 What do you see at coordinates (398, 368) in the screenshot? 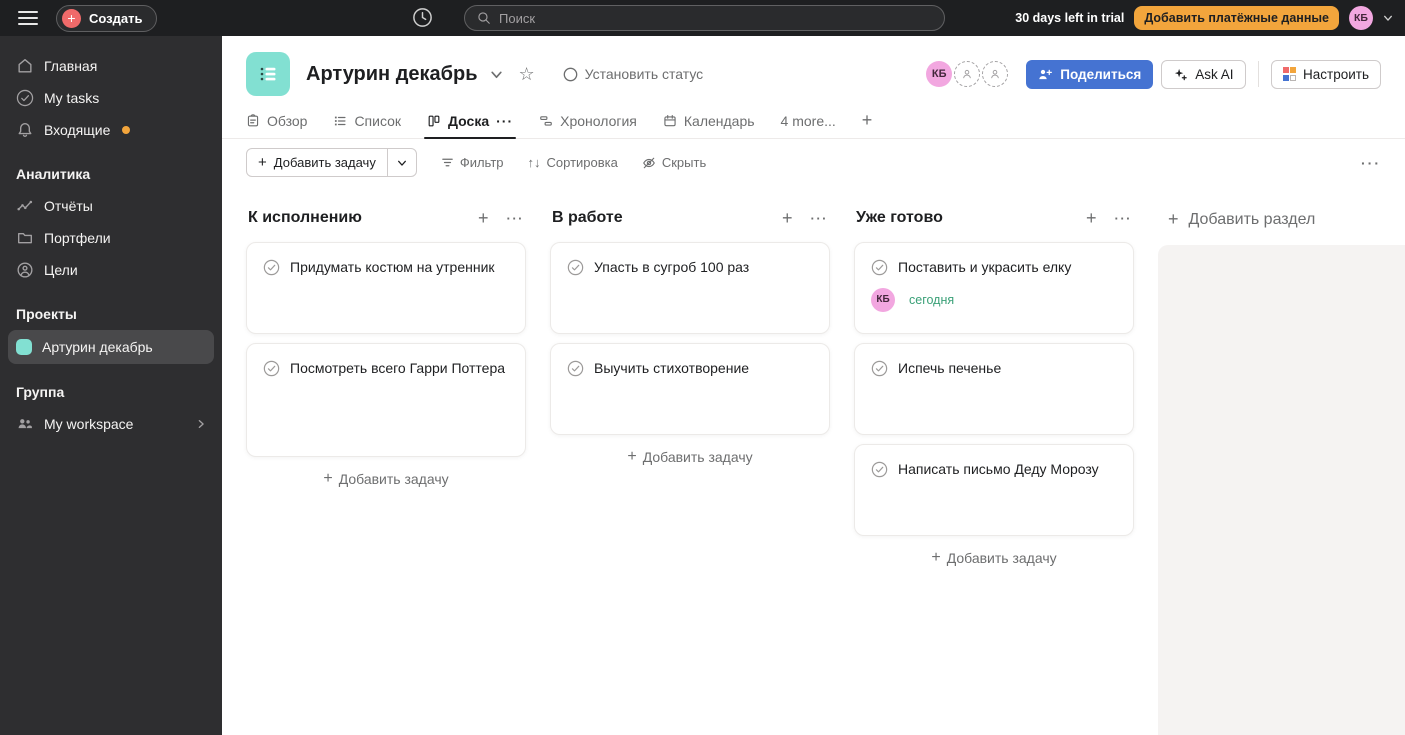
I see `task-title: Посмотреть всего Гарри Поттера` at bounding box center [398, 368].